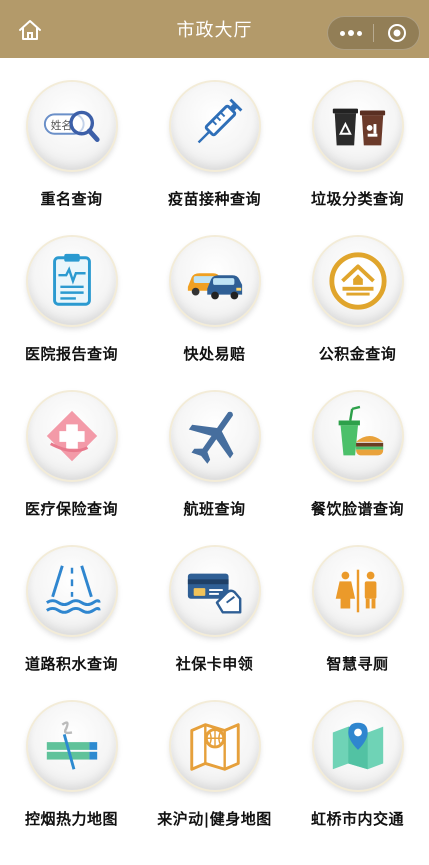  I want to click on social-card-icon, so click(214, 591).